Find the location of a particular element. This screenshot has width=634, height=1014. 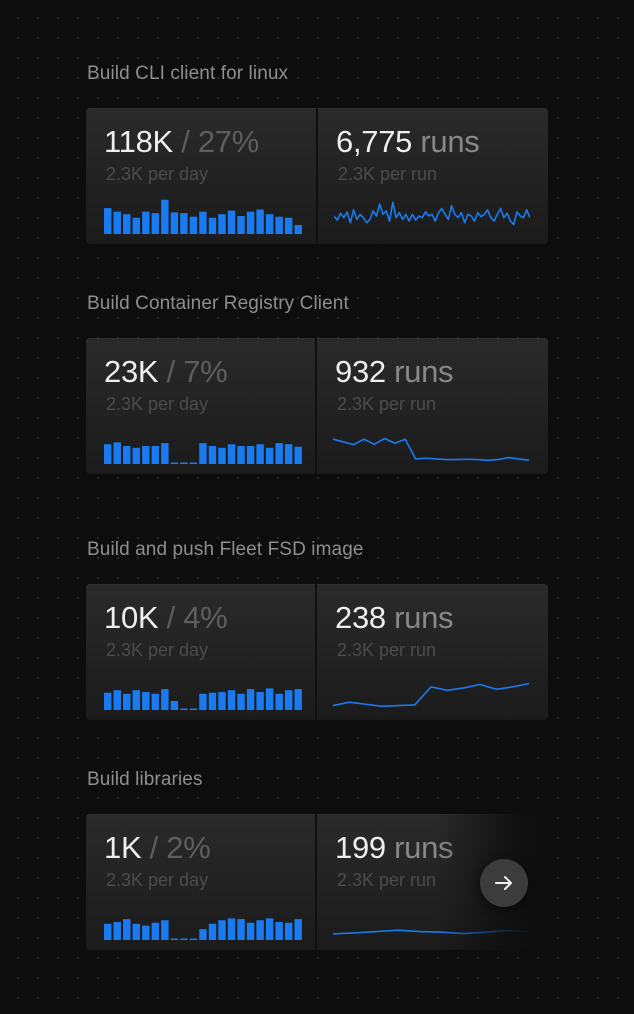

build-title: Build and push Fleet FSD image is located at coordinates (225, 549).